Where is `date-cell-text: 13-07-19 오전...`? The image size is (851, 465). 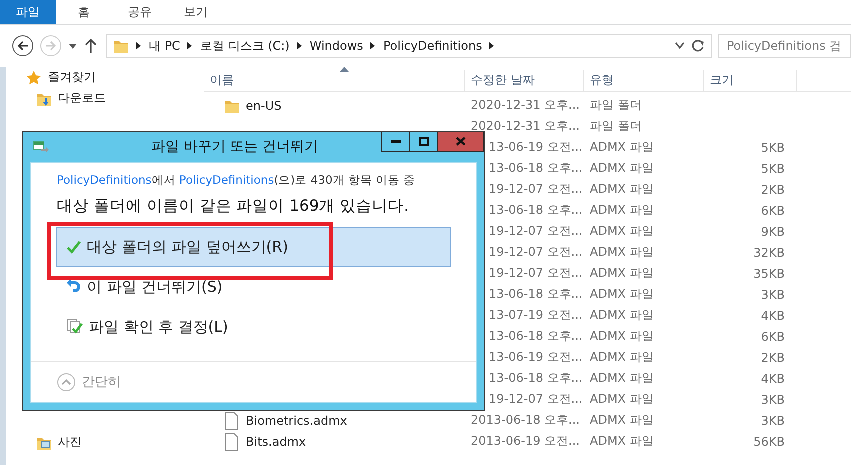
date-cell-text: 13-07-19 오전... is located at coordinates (536, 315).